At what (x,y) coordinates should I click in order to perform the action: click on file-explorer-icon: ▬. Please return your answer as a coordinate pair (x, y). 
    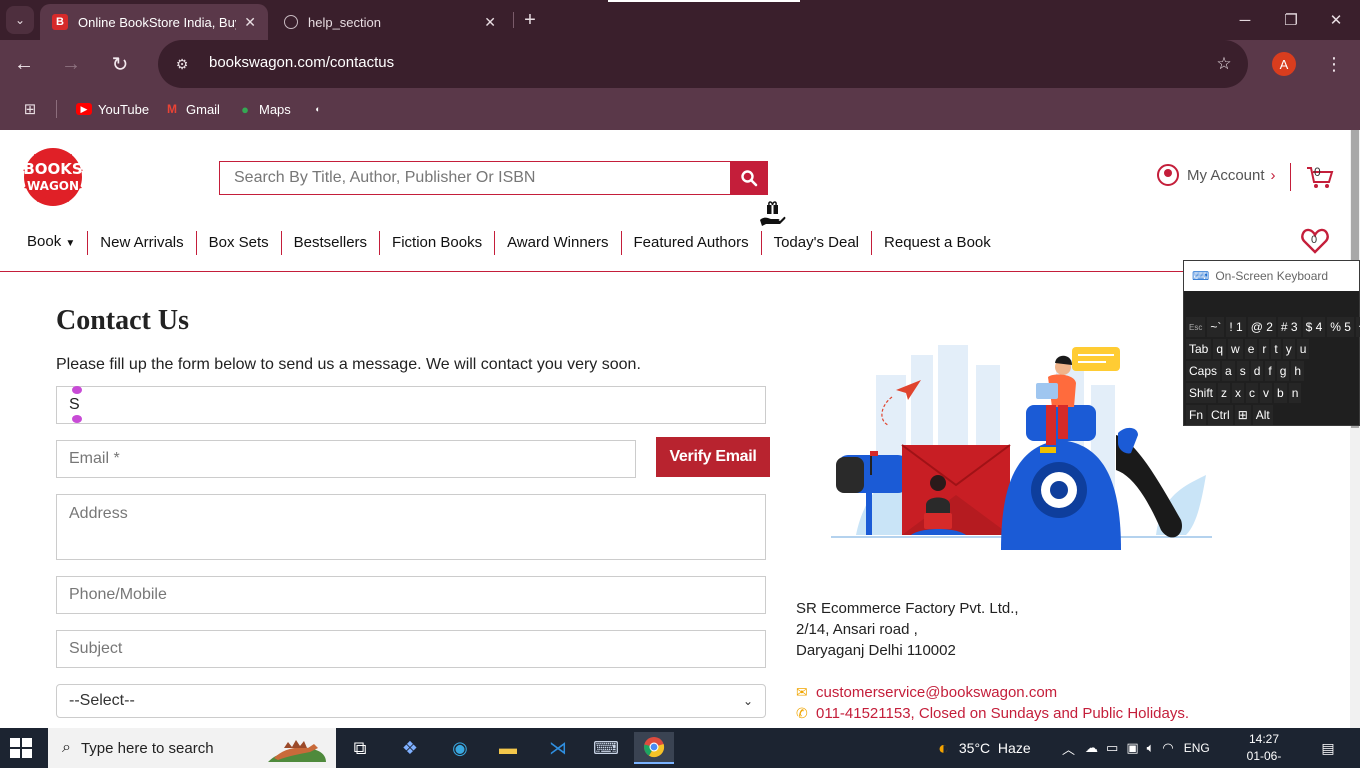
    Looking at the image, I should click on (508, 748).